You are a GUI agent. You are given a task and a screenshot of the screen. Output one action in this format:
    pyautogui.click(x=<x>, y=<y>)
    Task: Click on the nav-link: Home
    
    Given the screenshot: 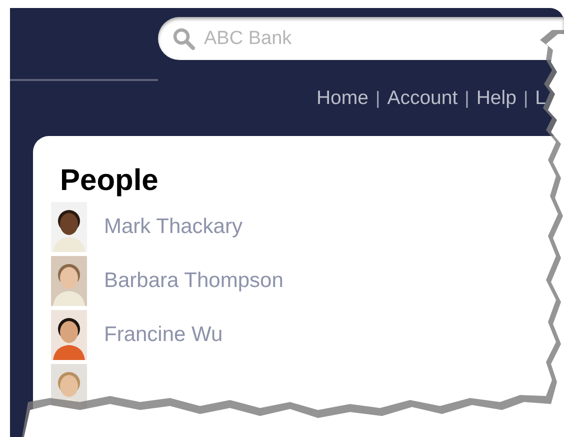 What is the action you would take?
    pyautogui.click(x=342, y=98)
    